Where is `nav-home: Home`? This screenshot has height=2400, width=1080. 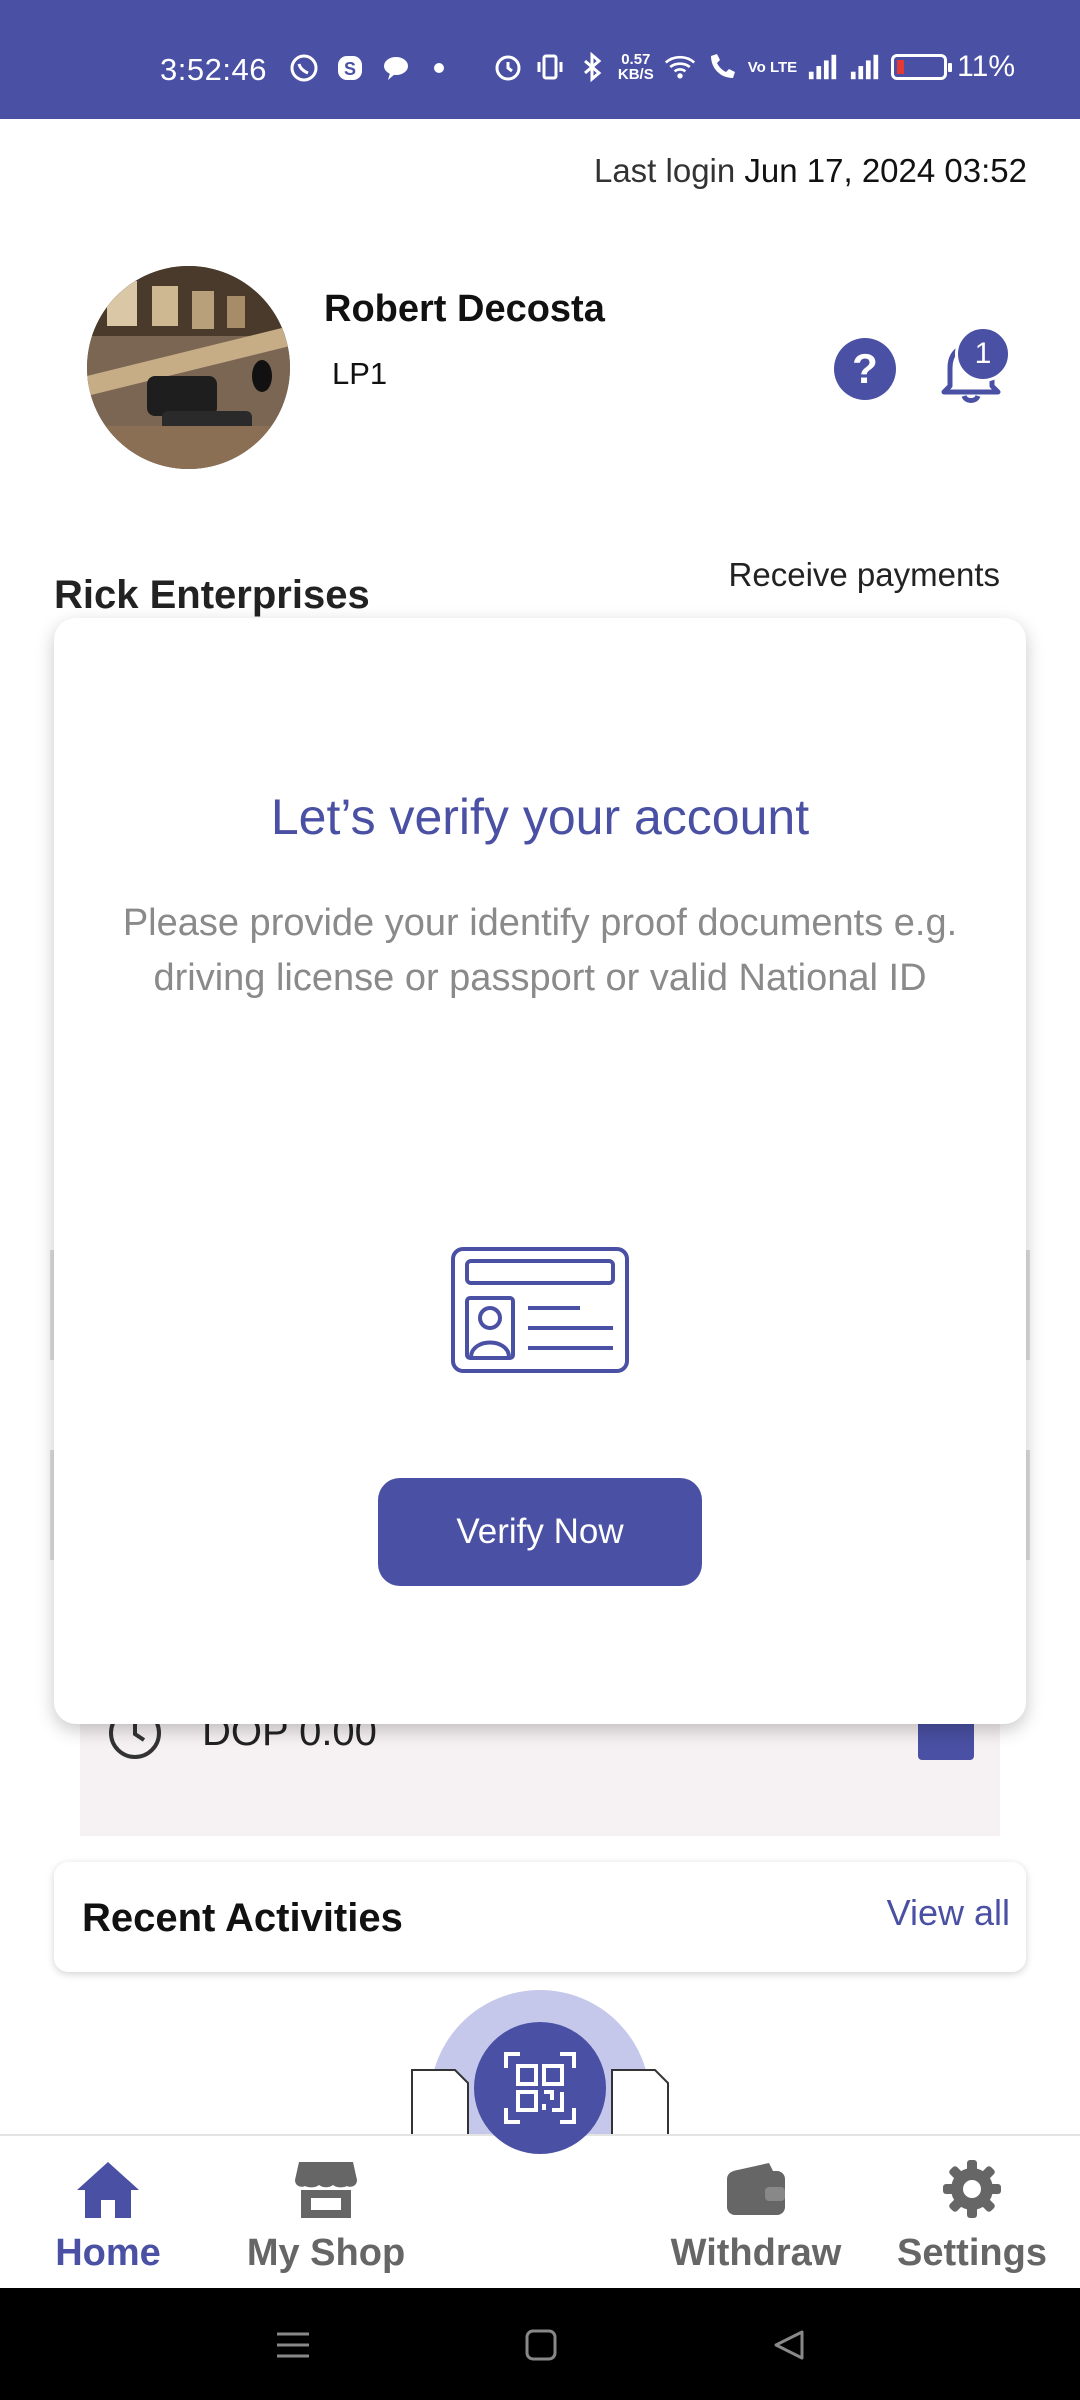
nav-home: Home is located at coordinates (108, 2213).